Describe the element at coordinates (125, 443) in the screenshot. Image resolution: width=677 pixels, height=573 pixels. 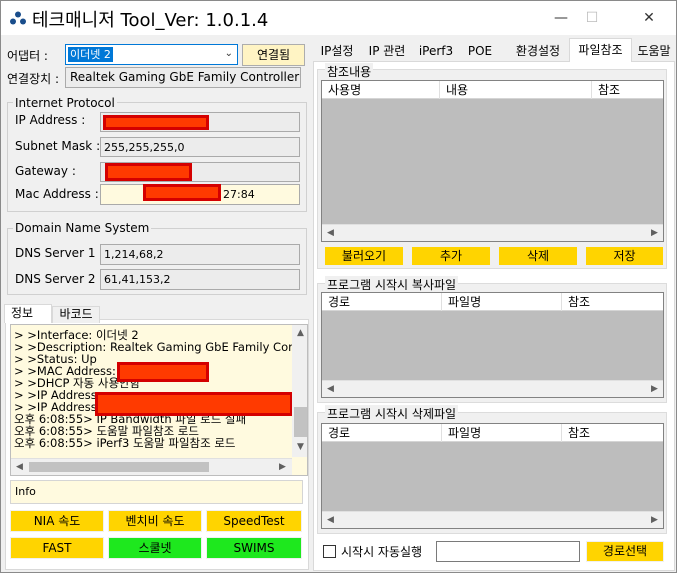
I see `log-line: 오후 6:08:55> iPerf3 도움말 파일참조 로드` at that location.